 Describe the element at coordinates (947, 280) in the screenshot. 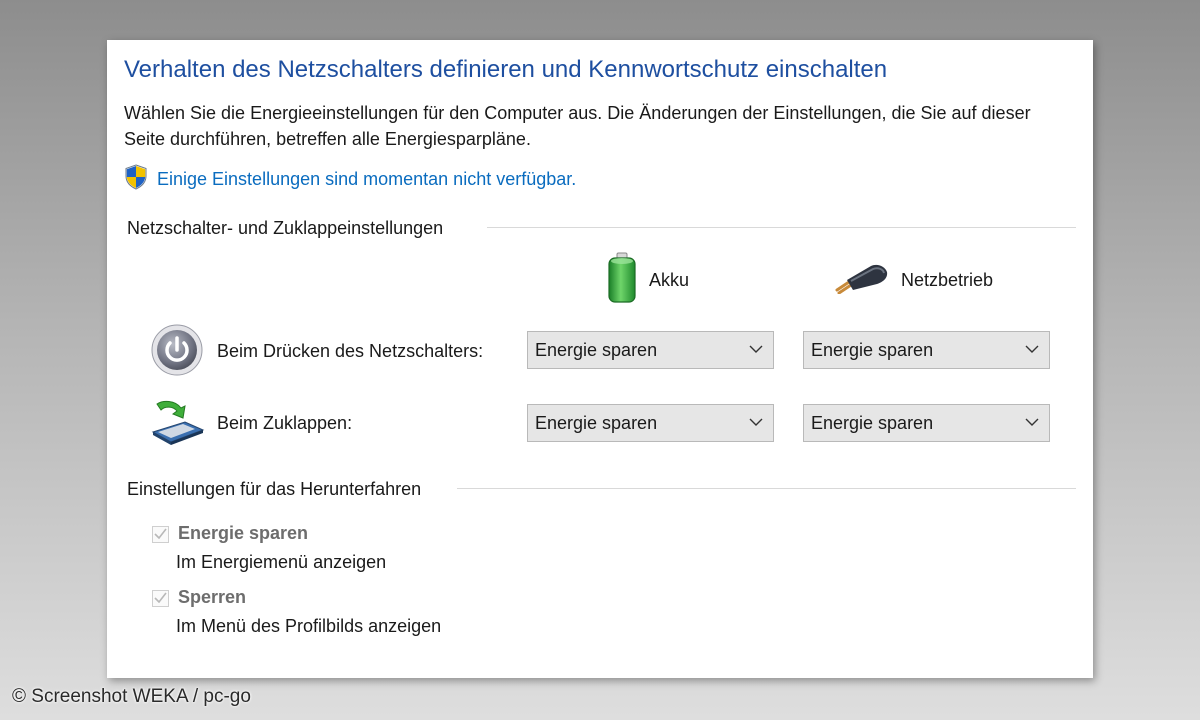

I see `column-label-plugged: Netzbetrieb` at that location.